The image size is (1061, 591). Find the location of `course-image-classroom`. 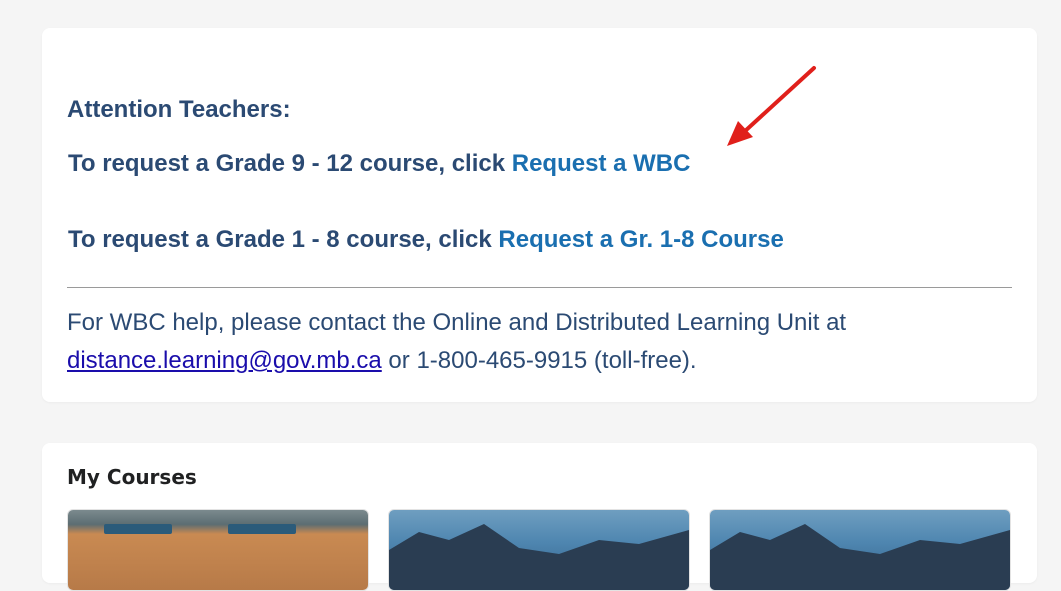

course-image-classroom is located at coordinates (218, 550).